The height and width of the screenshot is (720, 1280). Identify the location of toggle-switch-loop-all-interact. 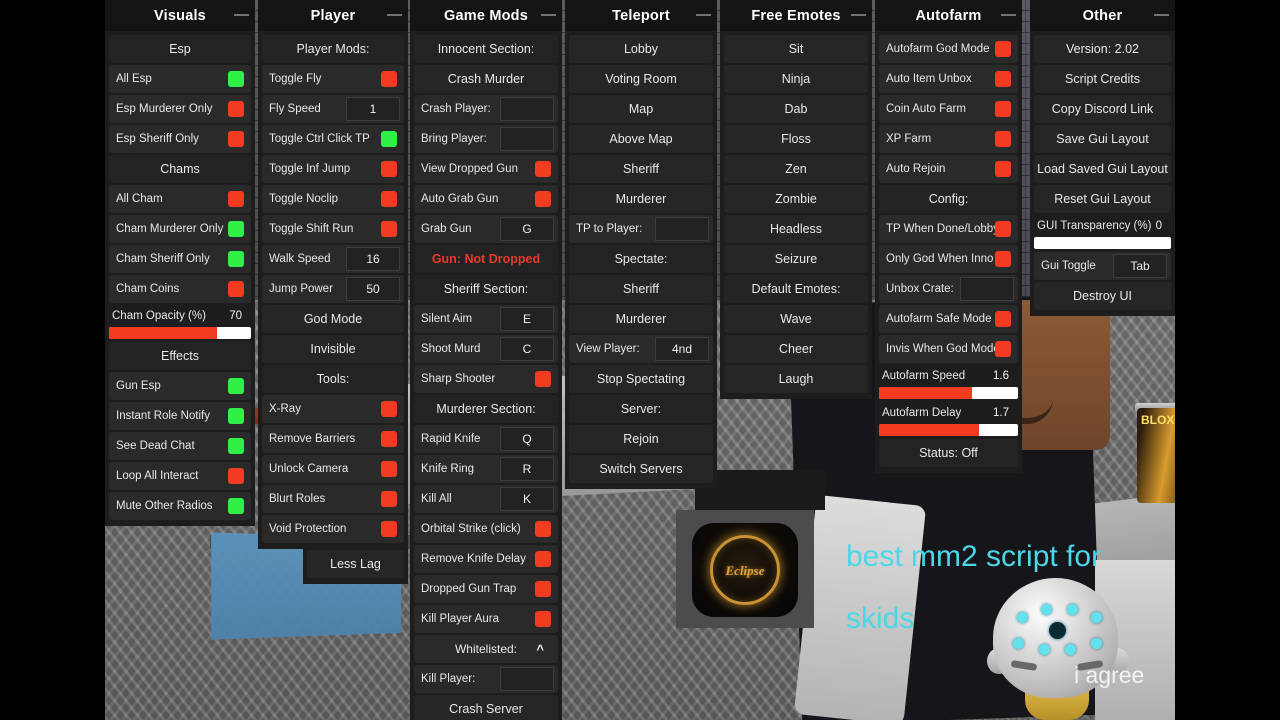
(236, 476).